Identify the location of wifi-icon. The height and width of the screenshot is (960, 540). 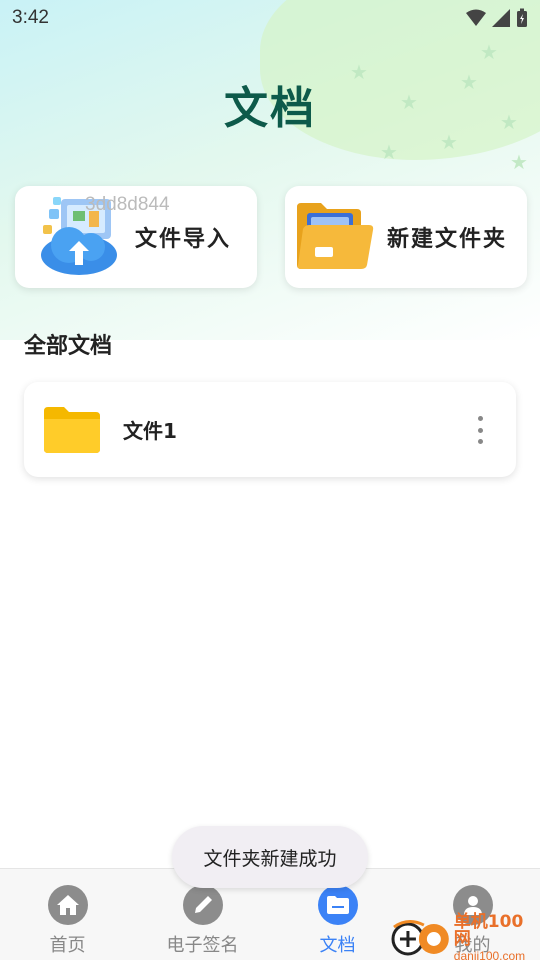
(476, 17).